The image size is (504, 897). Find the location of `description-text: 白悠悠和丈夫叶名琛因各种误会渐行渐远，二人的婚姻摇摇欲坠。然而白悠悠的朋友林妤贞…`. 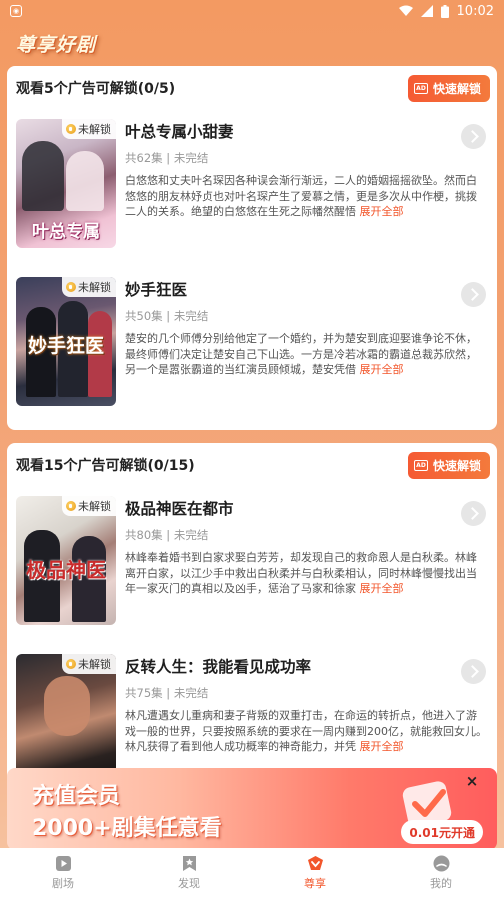

description-text: 白悠悠和丈夫叶名琛因各种误会渐行渐远，二人的婚姻摇摇欲坠。然而白悠悠的朋友林妤贞… is located at coordinates (301, 196).